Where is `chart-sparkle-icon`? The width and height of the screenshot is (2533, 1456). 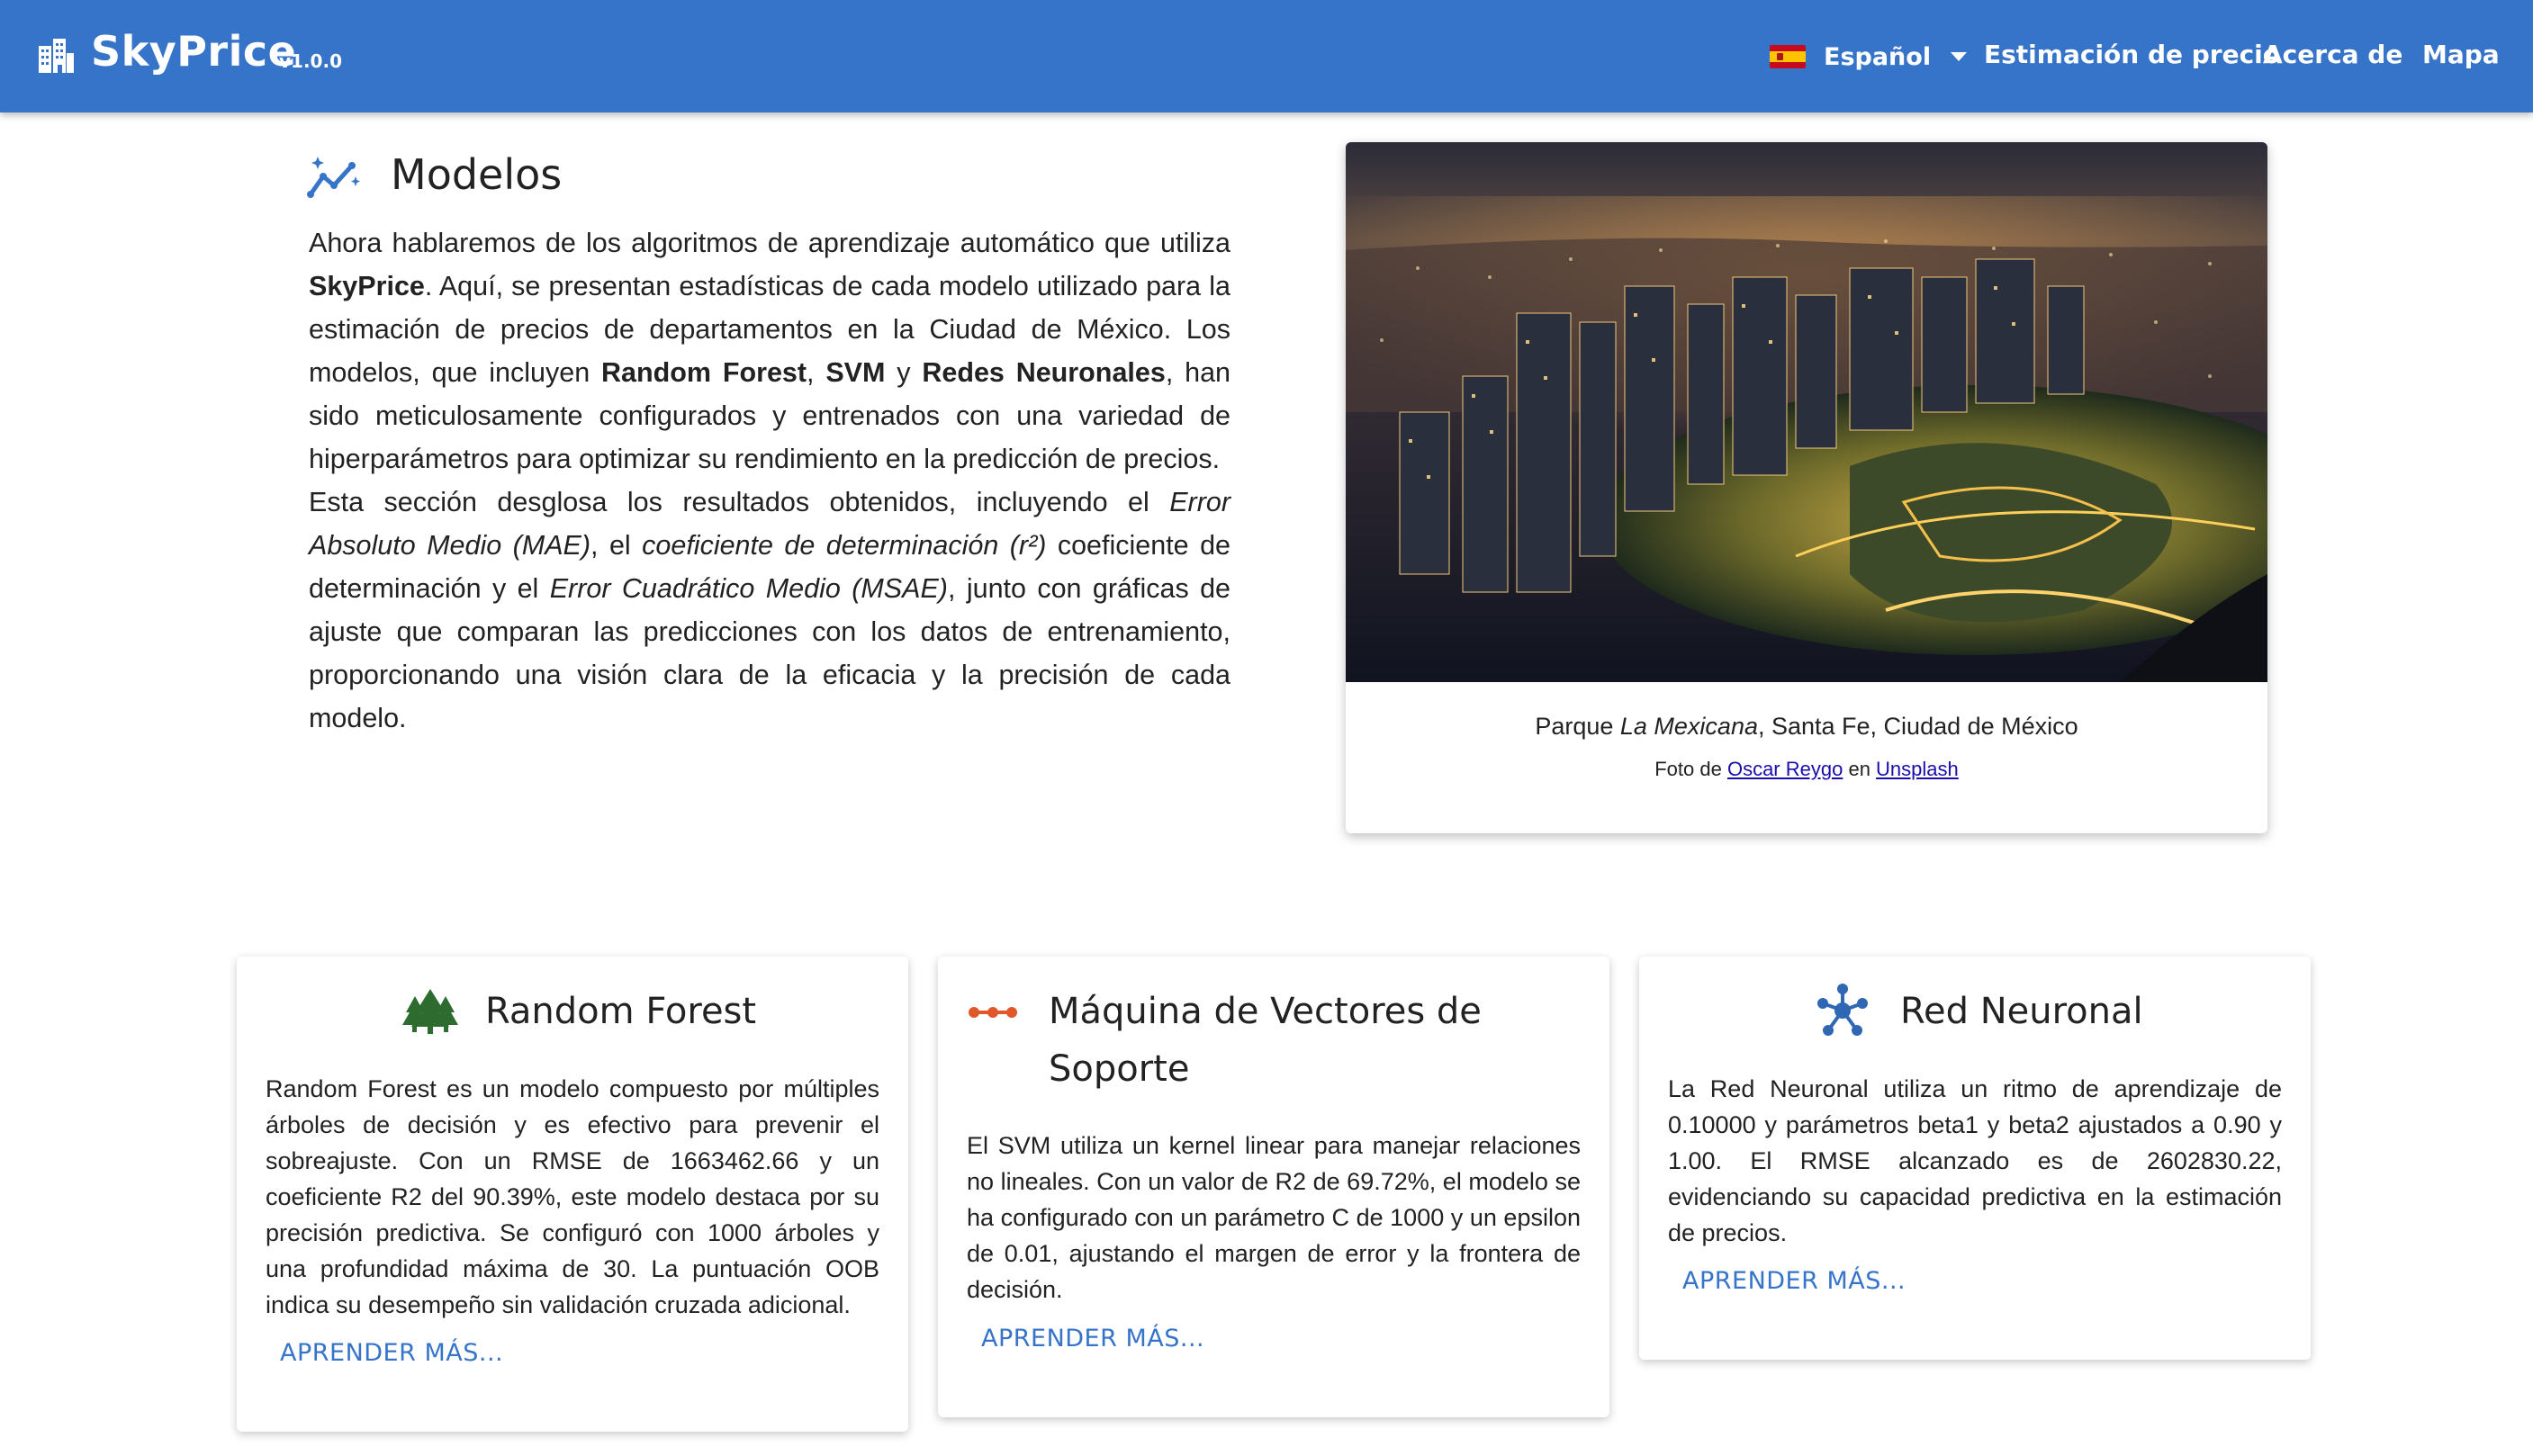 chart-sparkle-icon is located at coordinates (333, 177).